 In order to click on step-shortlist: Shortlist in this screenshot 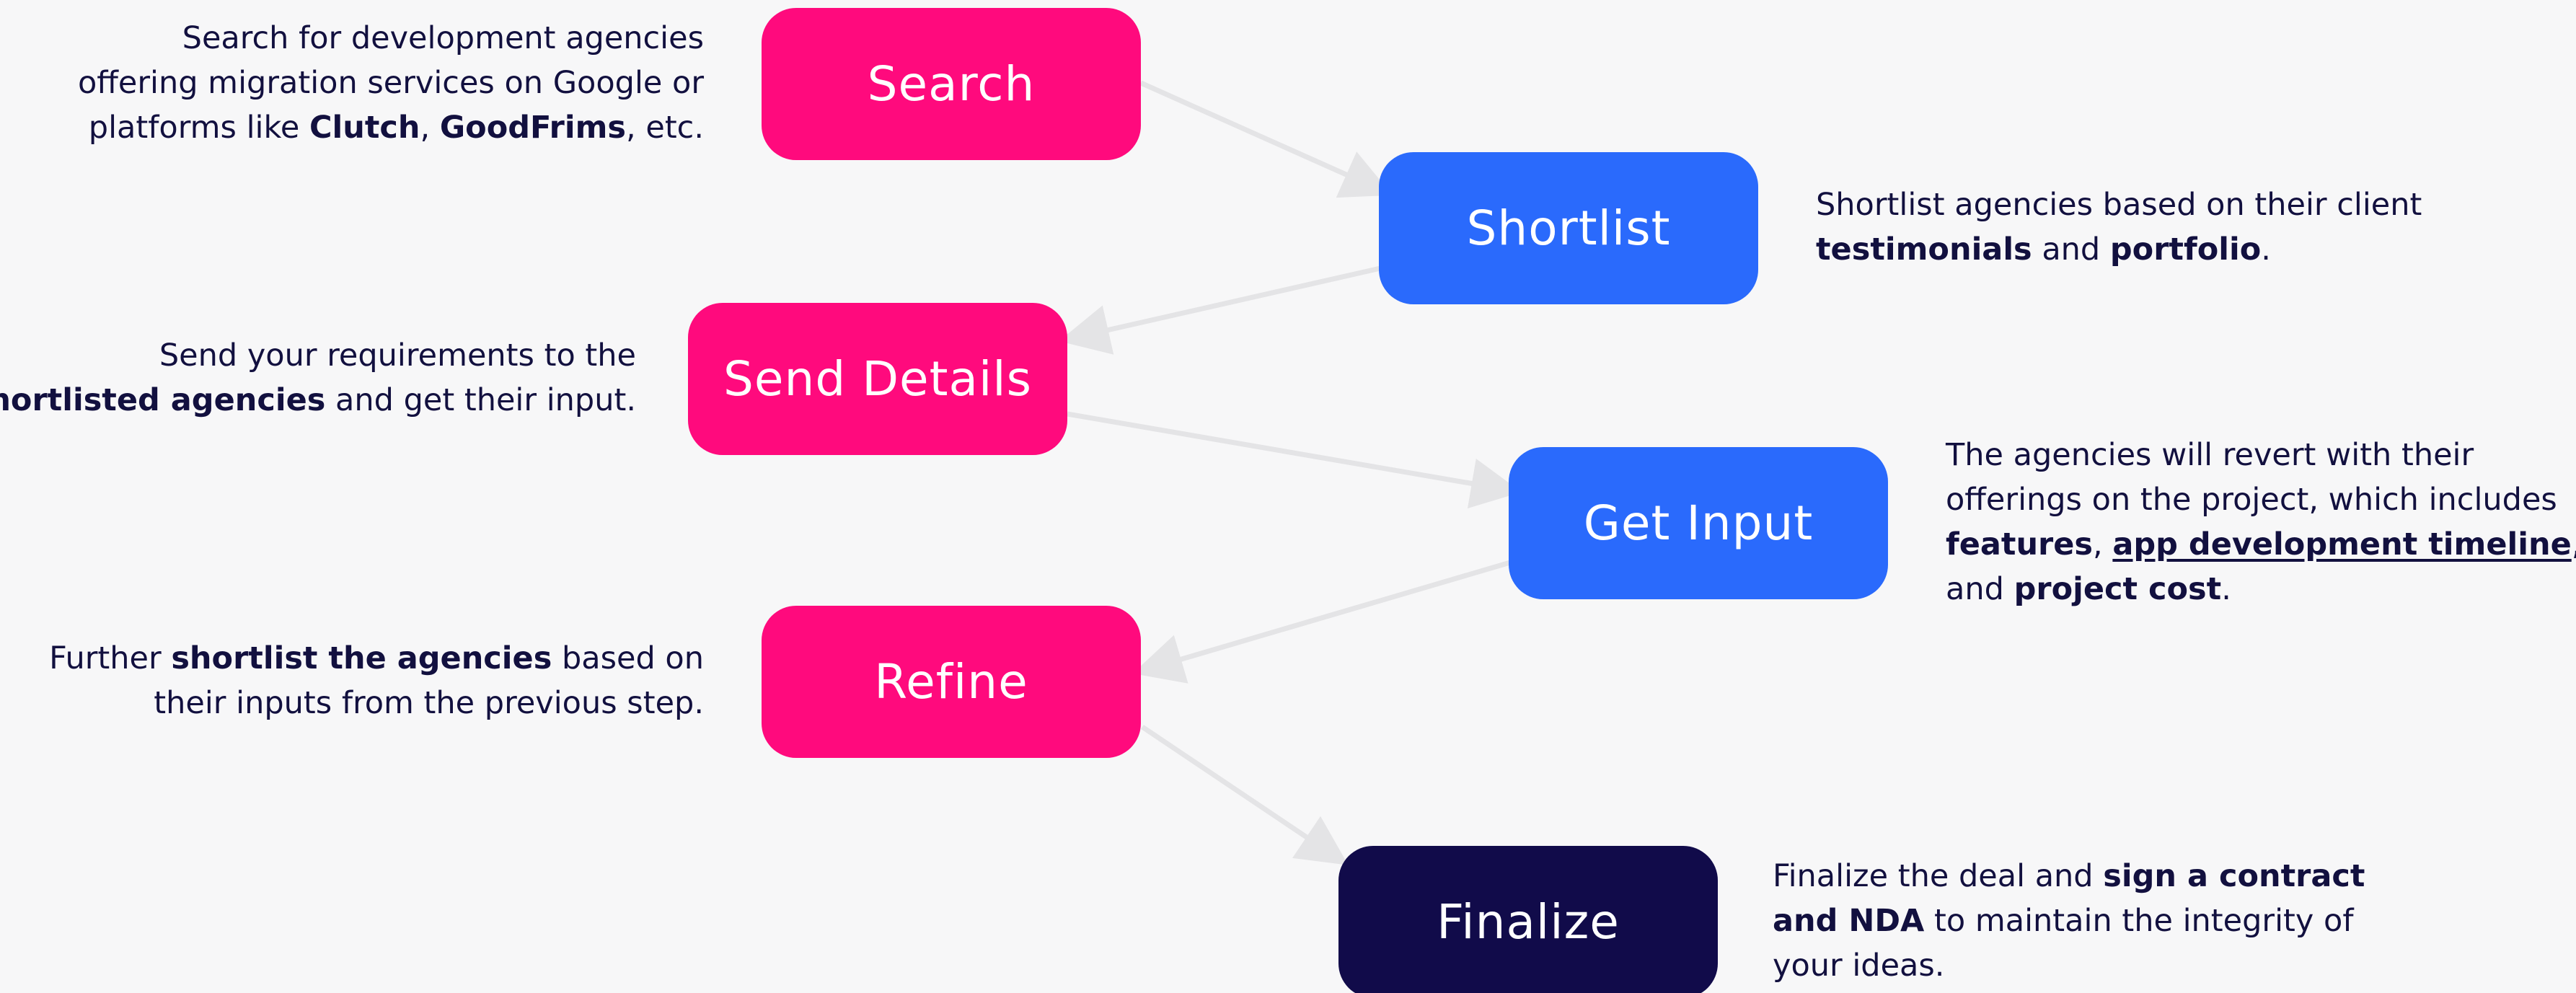, I will do `click(1568, 228)`.